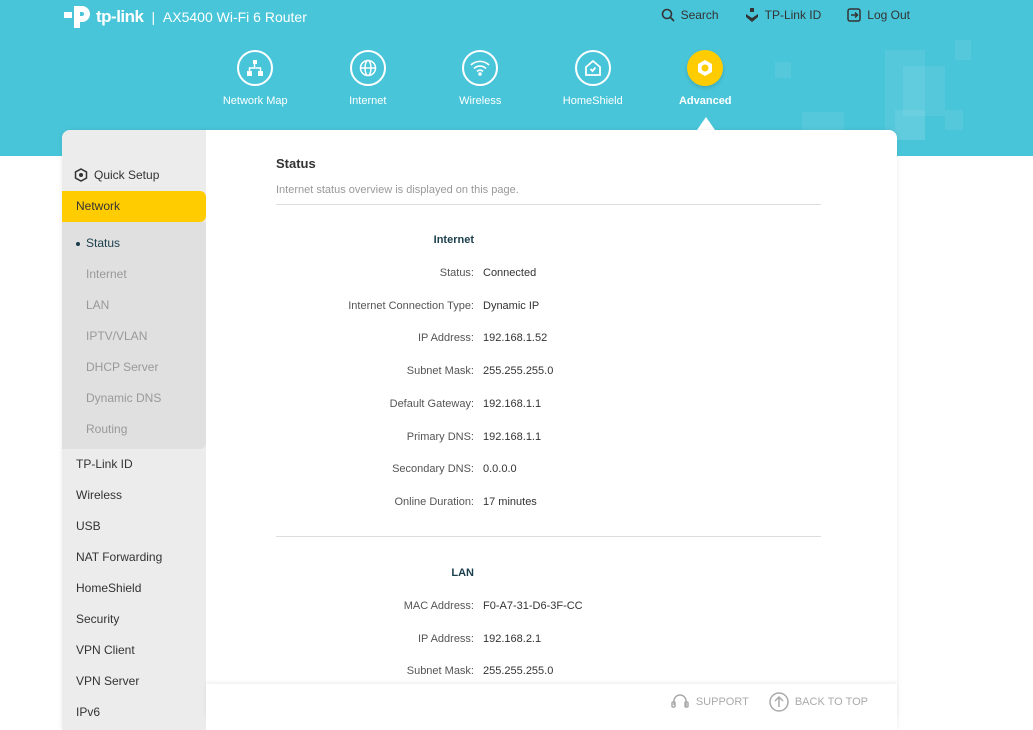 The width and height of the screenshot is (1033, 730). What do you see at coordinates (134, 526) in the screenshot?
I see `sidebar-item-usb: USB` at bounding box center [134, 526].